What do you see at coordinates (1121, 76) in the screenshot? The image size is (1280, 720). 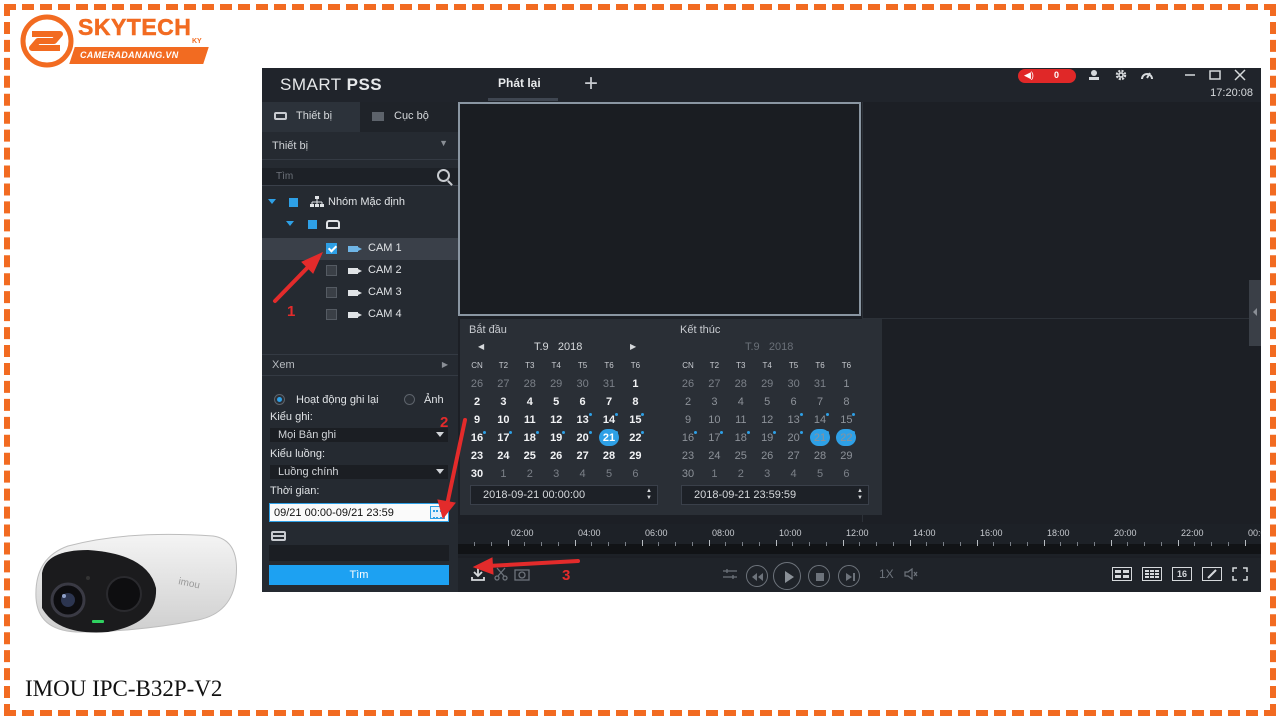 I see `gear-icon` at bounding box center [1121, 76].